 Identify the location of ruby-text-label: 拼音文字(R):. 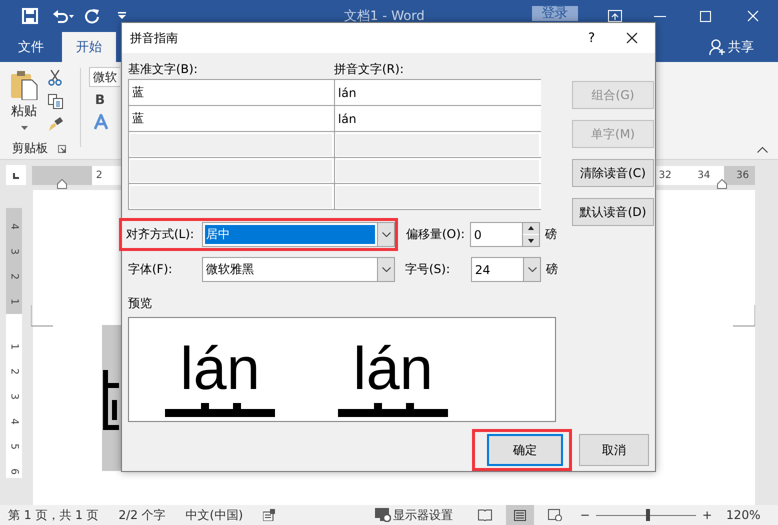
(369, 69).